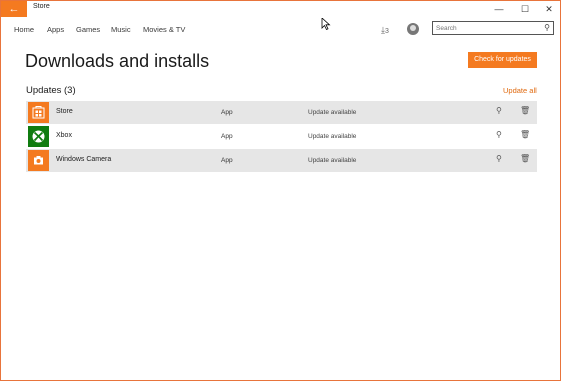 The height and width of the screenshot is (381, 561). What do you see at coordinates (281, 112) in the screenshot?
I see `update-row-store: Store App Update available ⚲ 🗑` at bounding box center [281, 112].